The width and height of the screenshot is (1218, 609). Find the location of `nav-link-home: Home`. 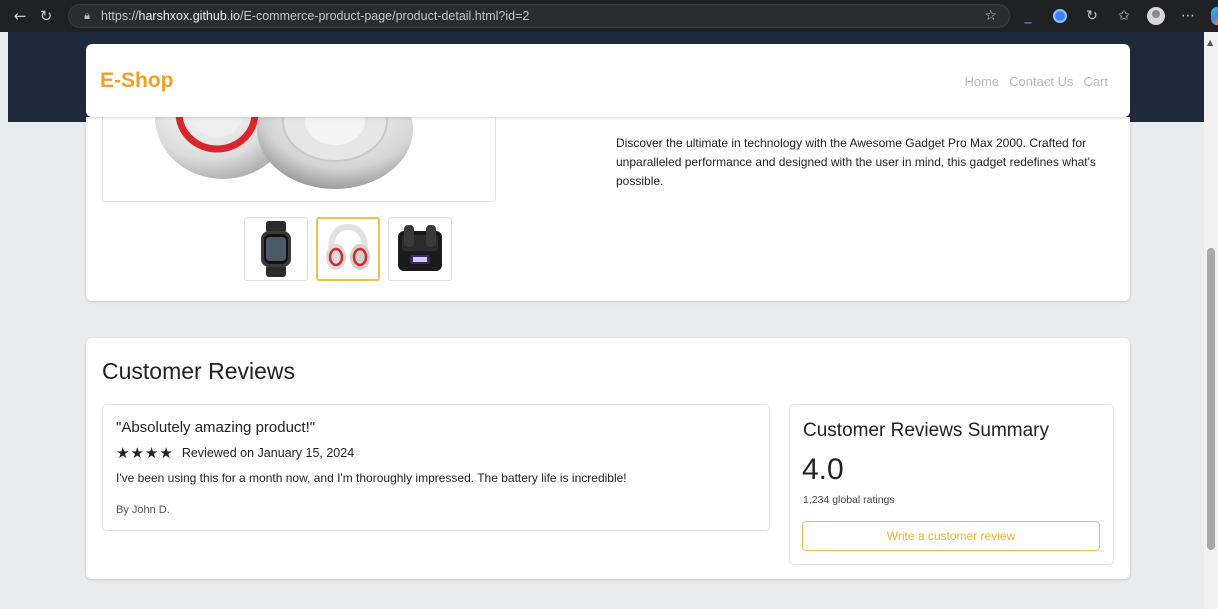

nav-link-home: Home is located at coordinates (981, 81).